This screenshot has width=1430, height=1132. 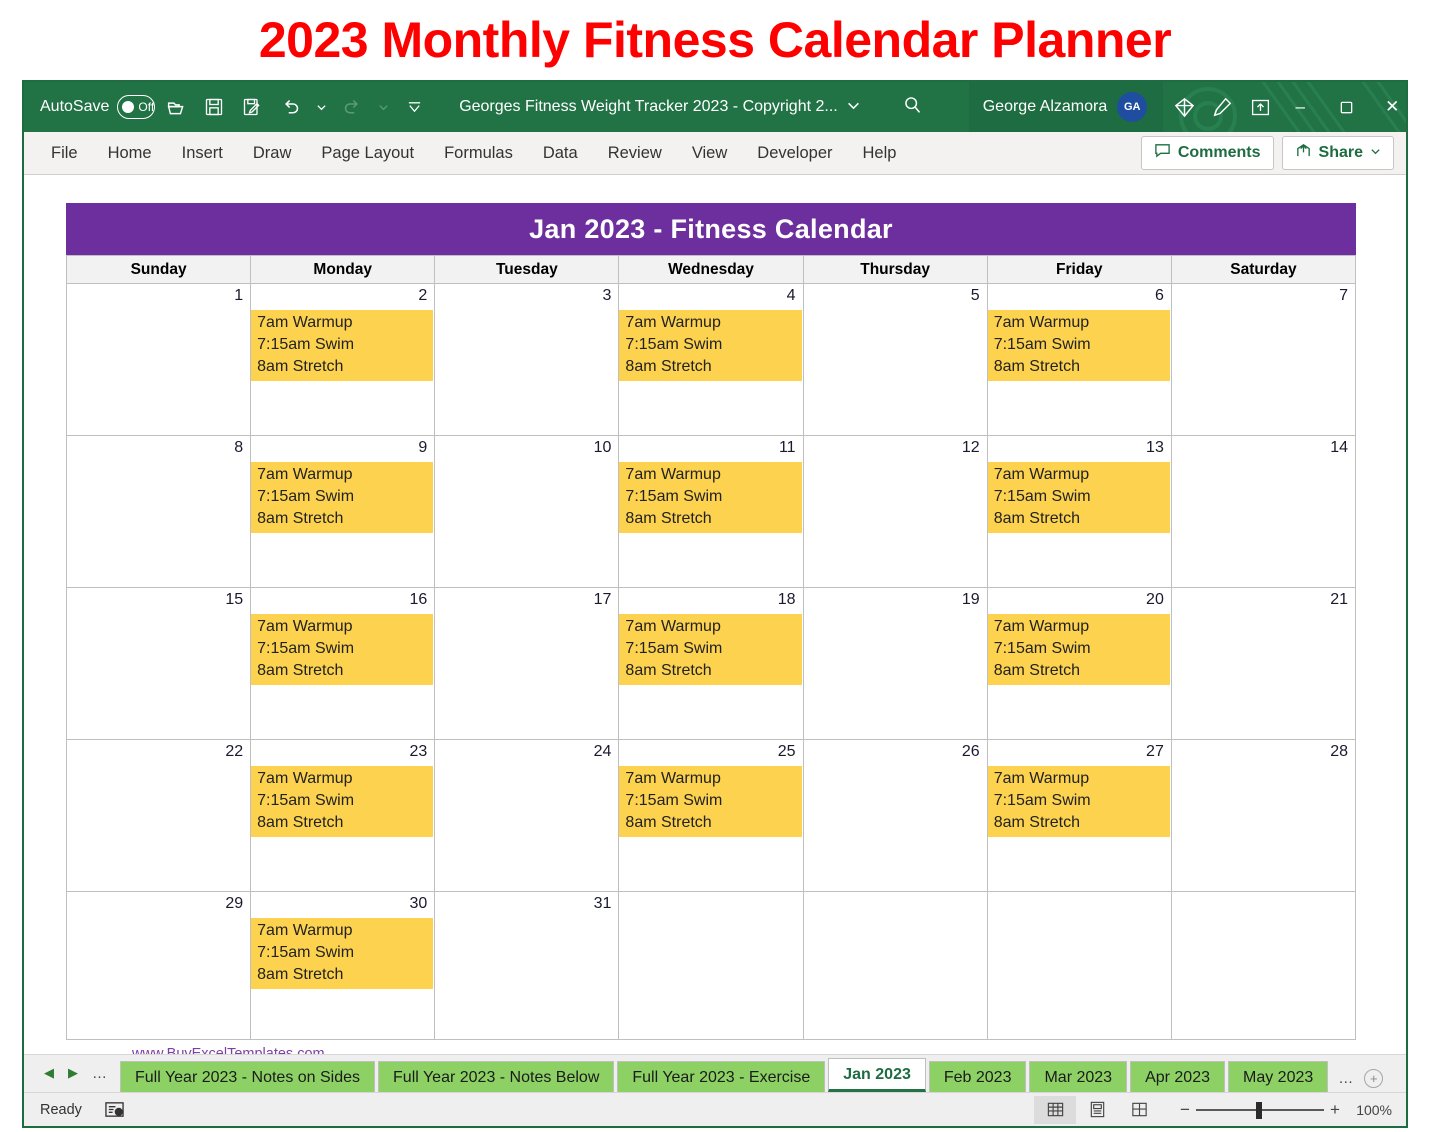 I want to click on ribbon-tab-developer: Developer, so click(x=794, y=153).